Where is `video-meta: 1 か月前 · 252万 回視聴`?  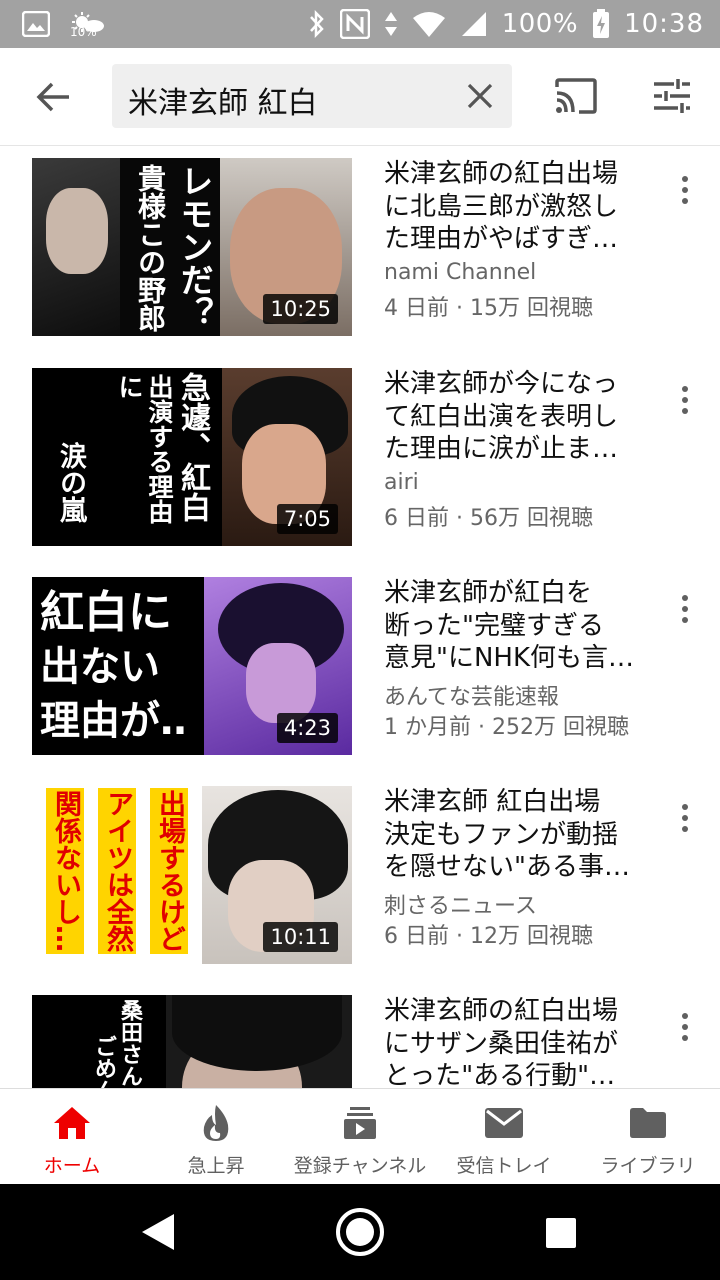
video-meta: 1 か月前 · 252万 回視聴 is located at coordinates (506, 727).